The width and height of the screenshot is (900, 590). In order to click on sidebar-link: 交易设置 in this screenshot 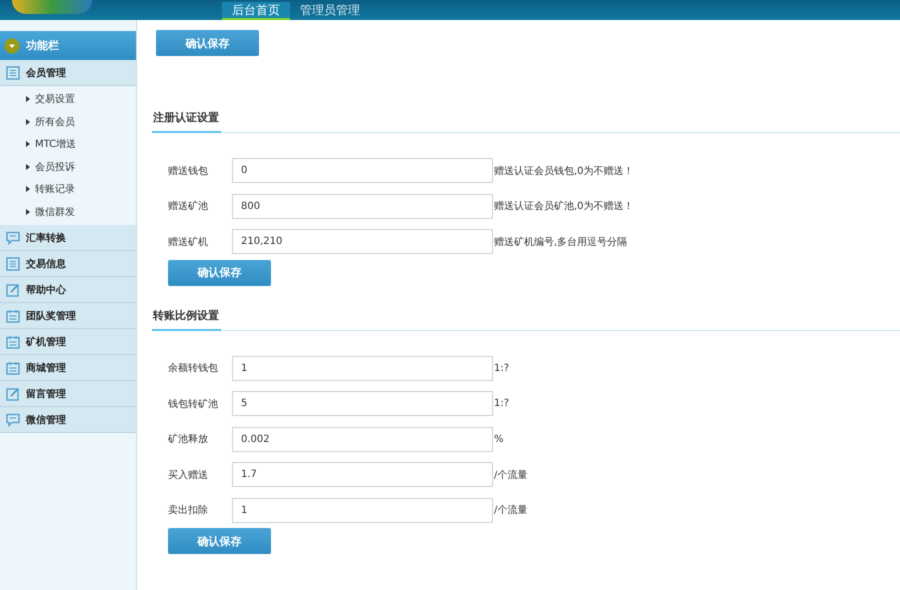, I will do `click(68, 99)`.